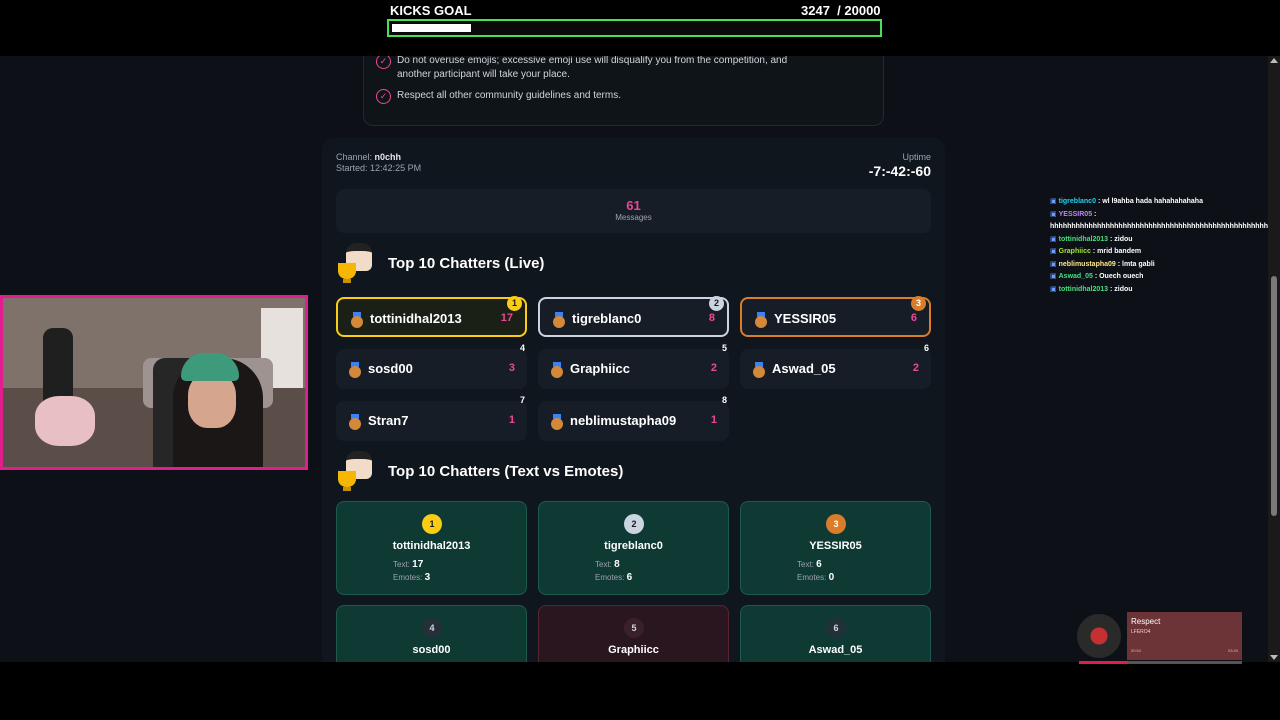  What do you see at coordinates (1077, 201) in the screenshot?
I see `chat-username: tigreblanc0` at bounding box center [1077, 201].